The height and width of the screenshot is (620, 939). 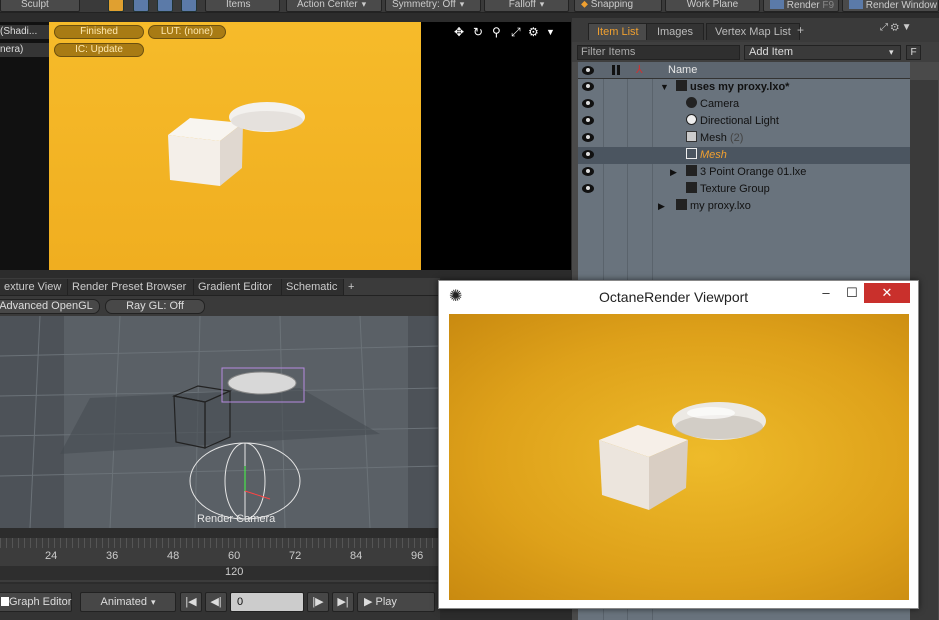 What do you see at coordinates (896, 27) in the screenshot?
I see `panel-expand-icon: ⤢ ⚙ ▼` at bounding box center [896, 27].